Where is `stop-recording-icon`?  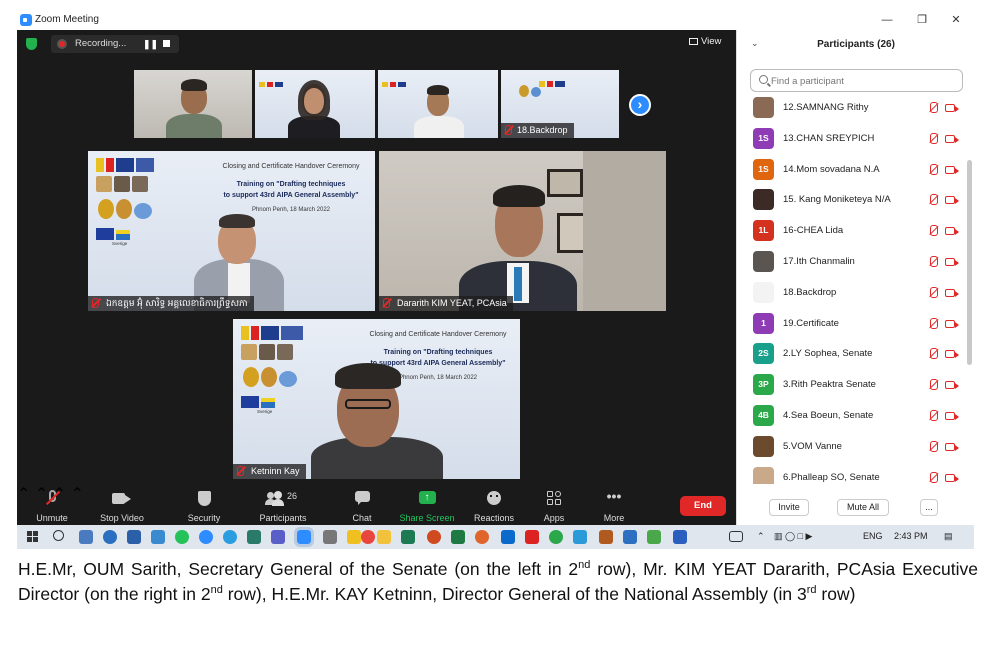 stop-recording-icon is located at coordinates (166, 43).